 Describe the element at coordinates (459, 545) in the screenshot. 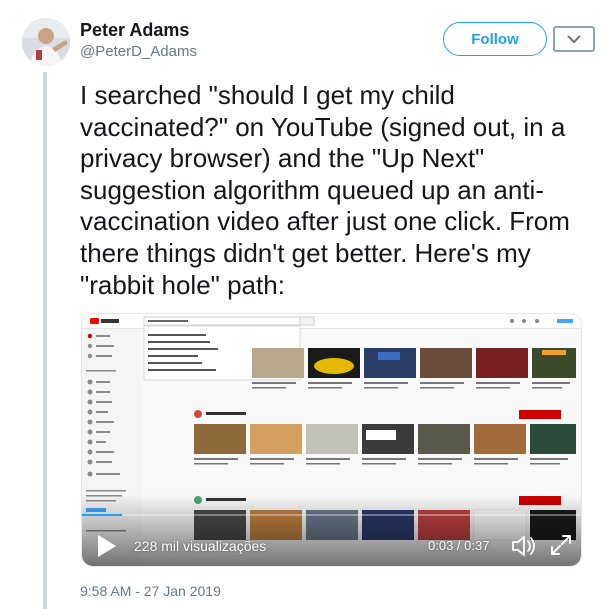

I see `video-time: 0:03 / 0:37` at that location.